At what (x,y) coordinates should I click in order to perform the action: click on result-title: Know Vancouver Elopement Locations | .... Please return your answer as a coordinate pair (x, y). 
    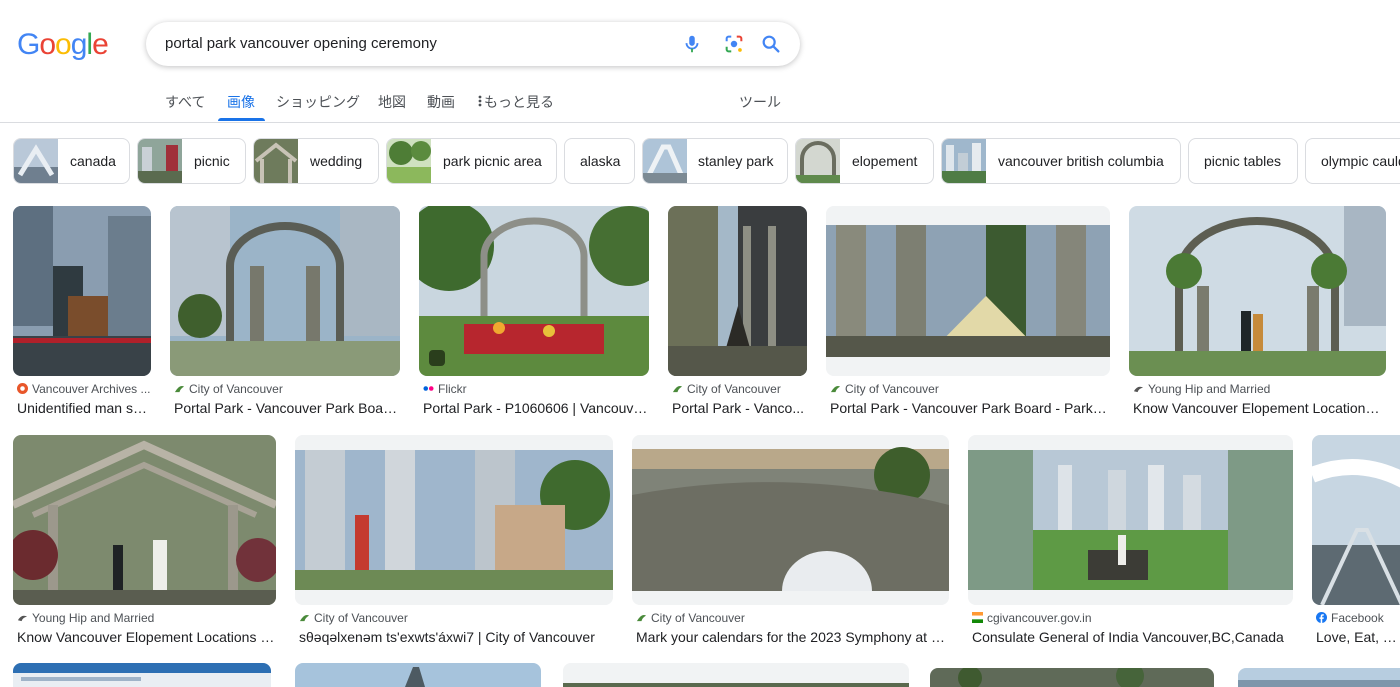
    Looking at the image, I should click on (146, 637).